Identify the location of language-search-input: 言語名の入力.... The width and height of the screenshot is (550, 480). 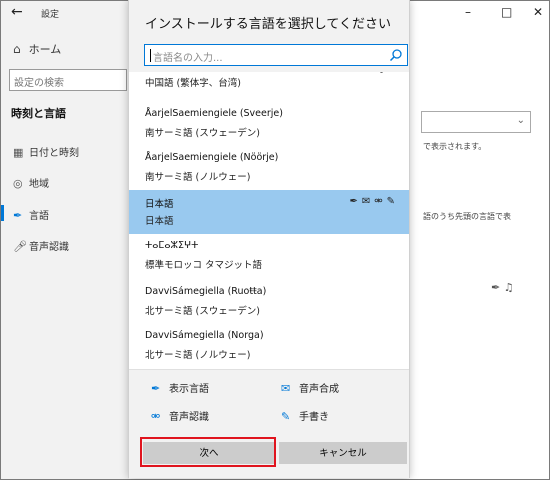
(276, 55).